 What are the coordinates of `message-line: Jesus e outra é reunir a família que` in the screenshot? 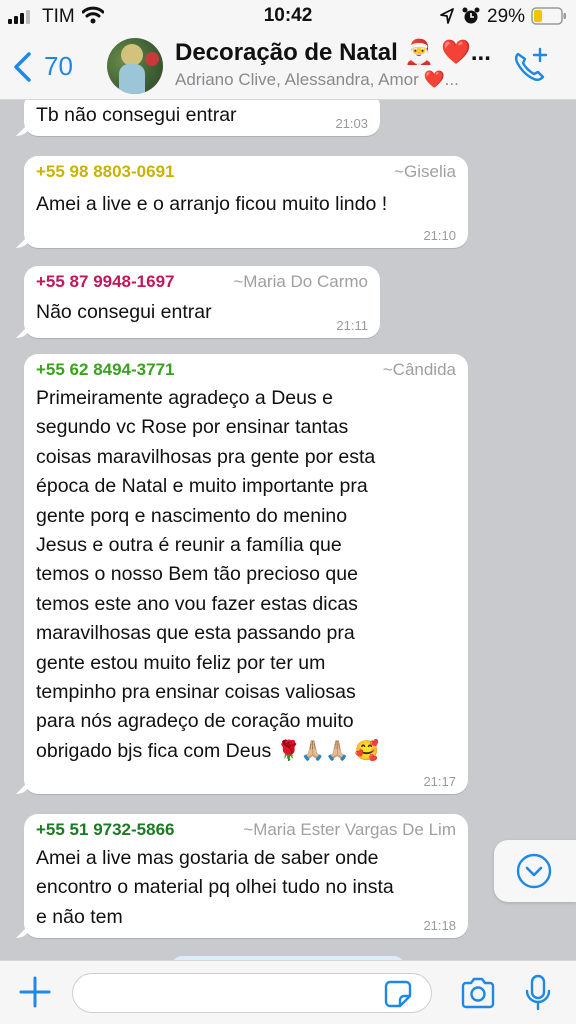 It's located at (189, 545).